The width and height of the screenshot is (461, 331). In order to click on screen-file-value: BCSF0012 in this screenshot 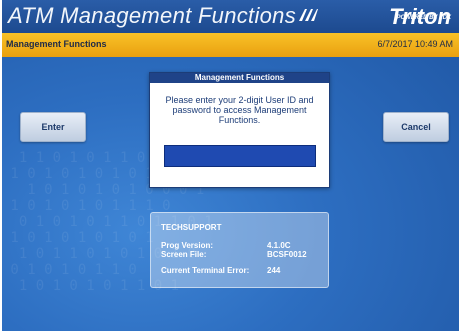, I will do `click(287, 254)`.